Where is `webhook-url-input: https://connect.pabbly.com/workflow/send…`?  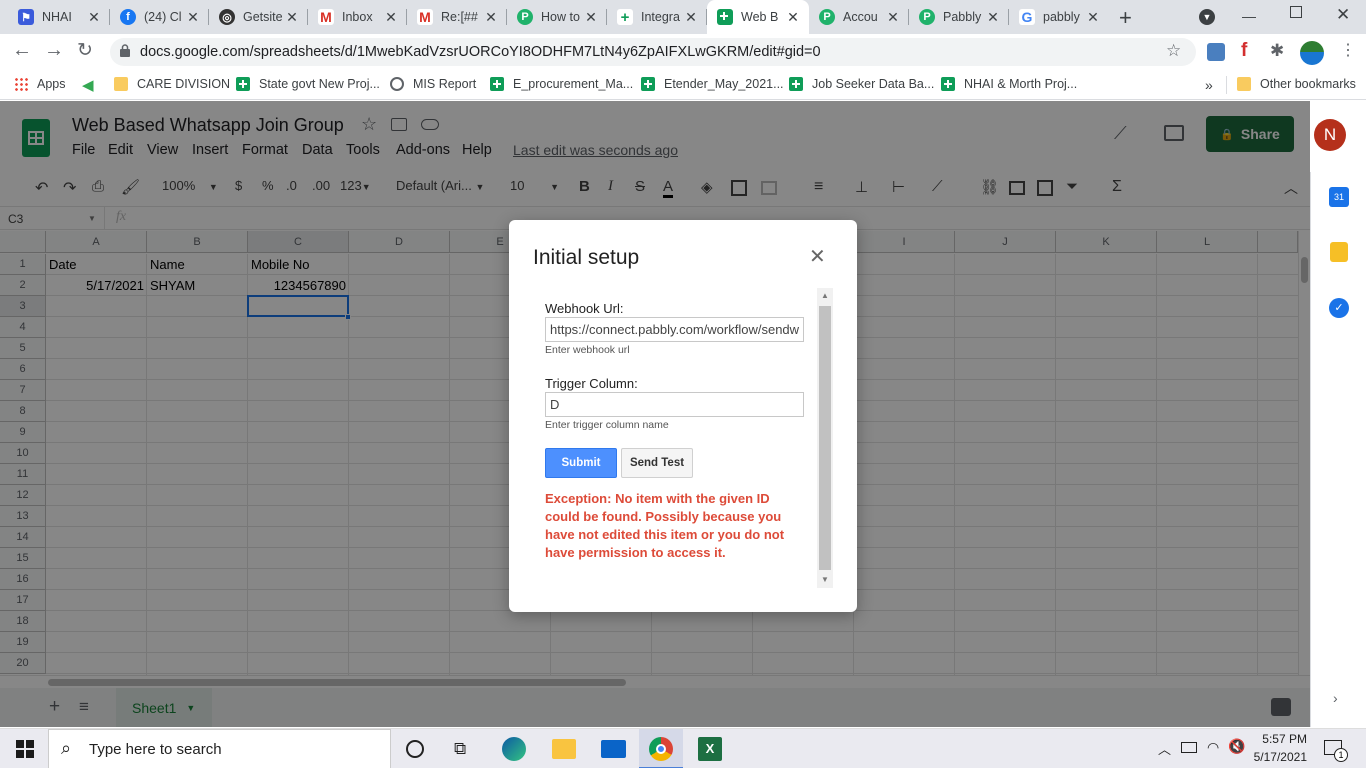
webhook-url-input: https://connect.pabbly.com/workflow/send… is located at coordinates (674, 329).